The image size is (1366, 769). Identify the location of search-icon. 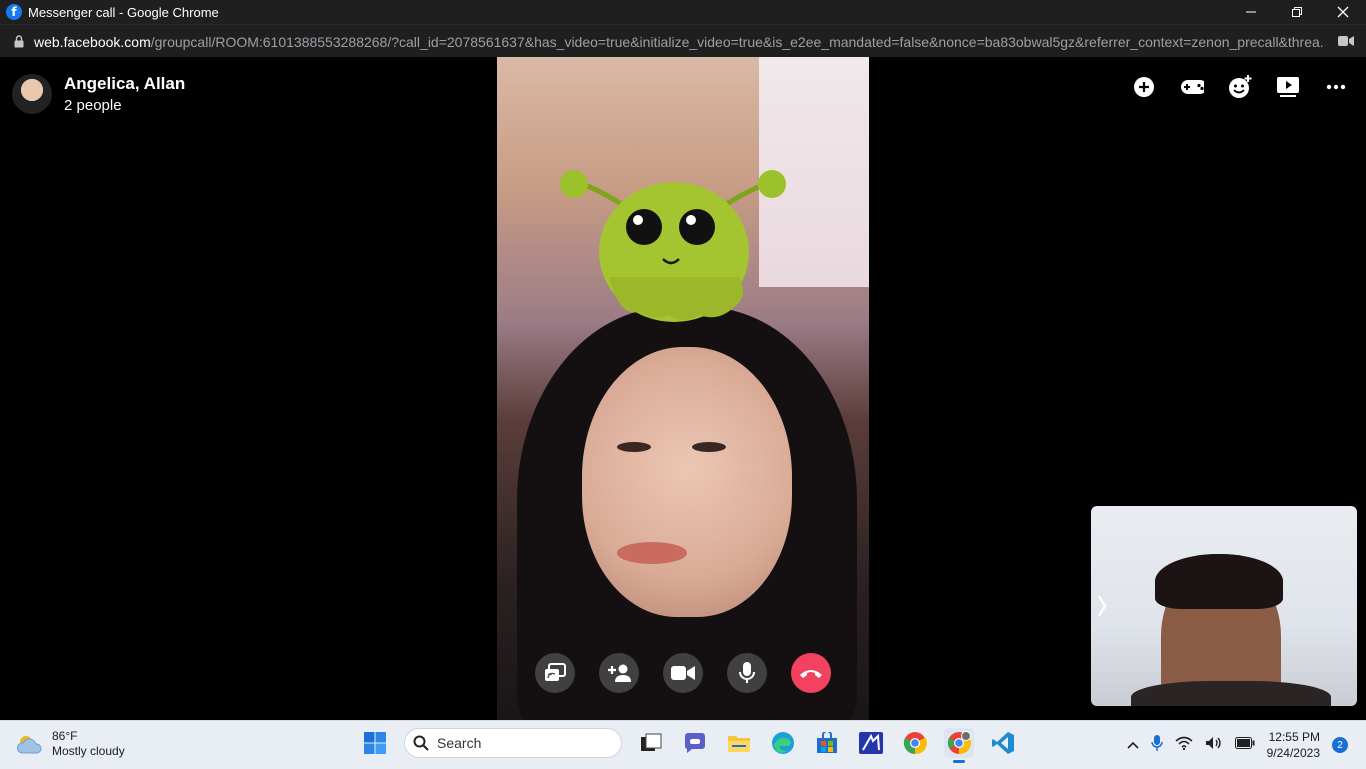
(421, 743).